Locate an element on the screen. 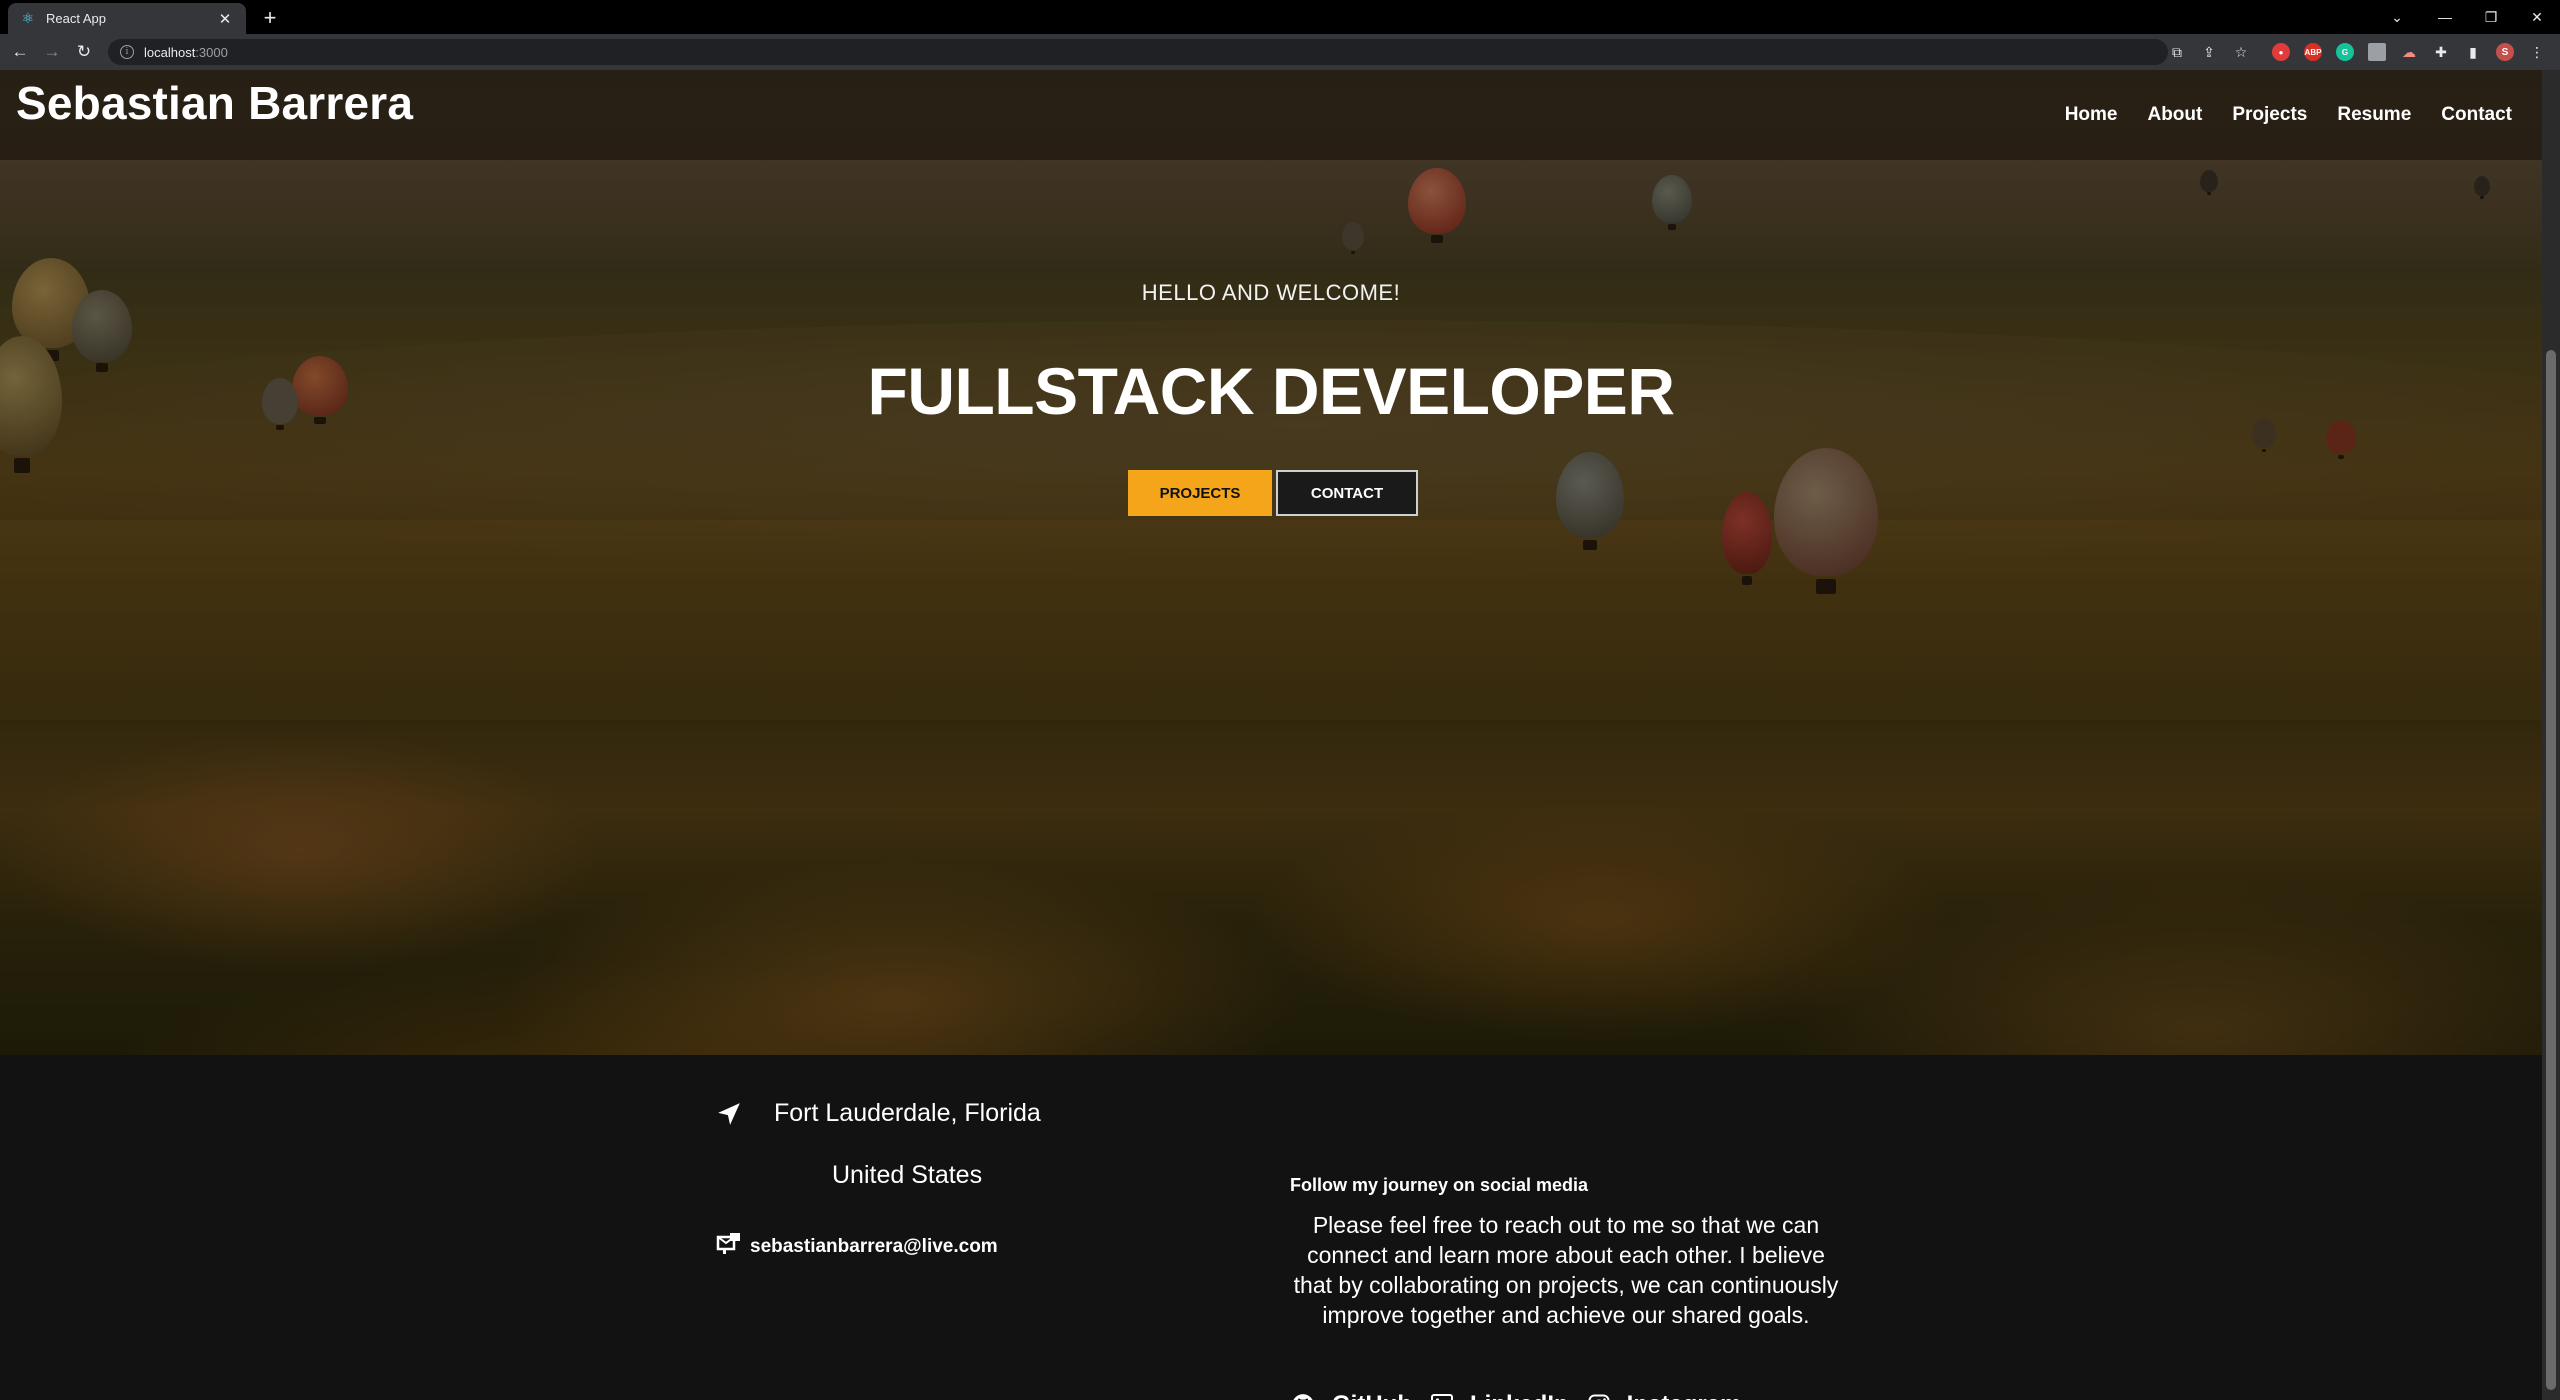  side-panel-icon: ▮ is located at coordinates (2473, 52).